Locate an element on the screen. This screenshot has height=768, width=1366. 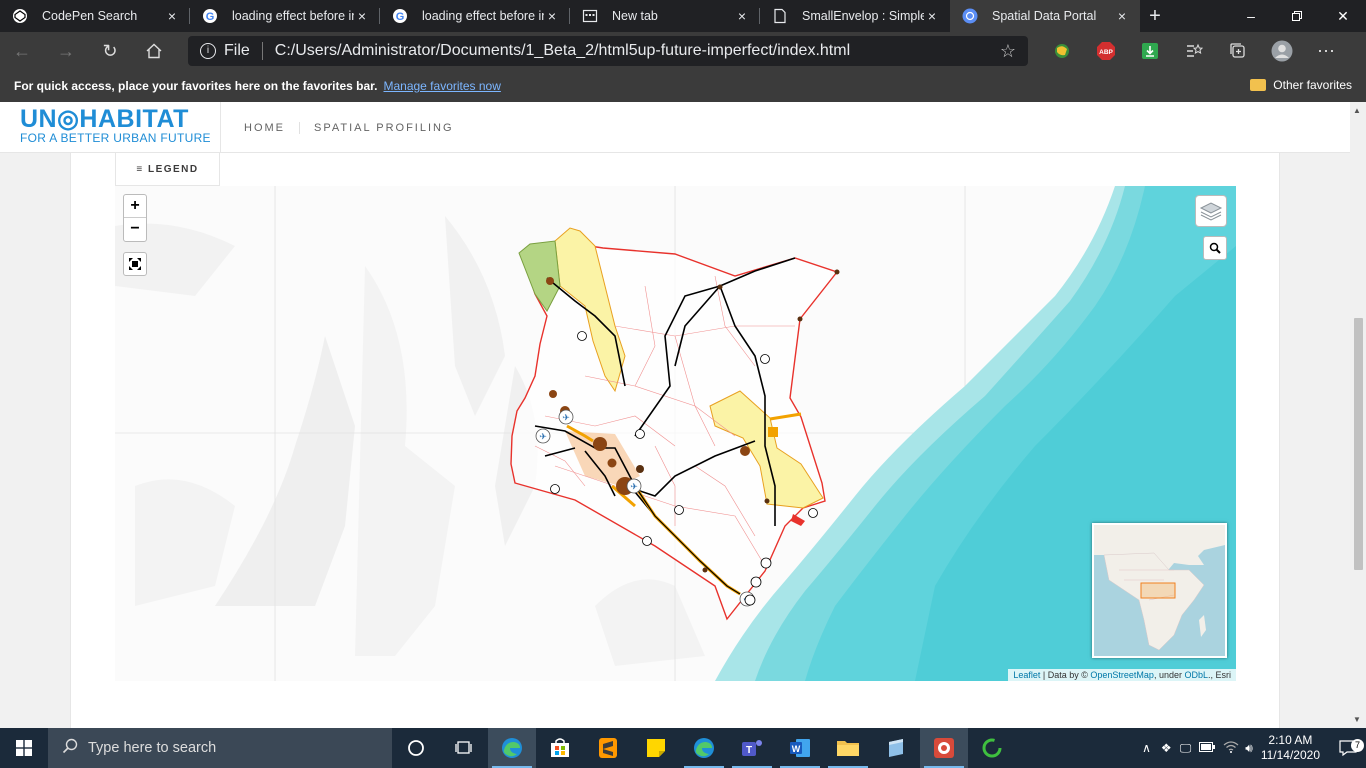
codepen-icon is located at coordinates (20, 16).